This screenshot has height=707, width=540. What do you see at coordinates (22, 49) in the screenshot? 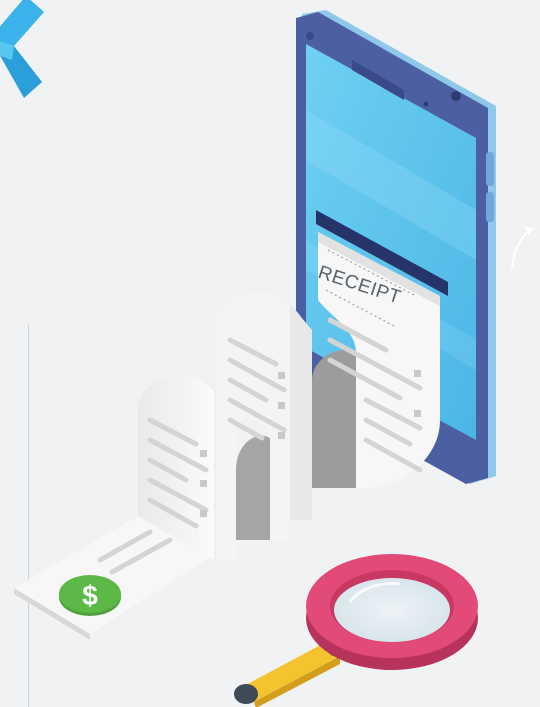
I see `back-chevron-icon` at bounding box center [22, 49].